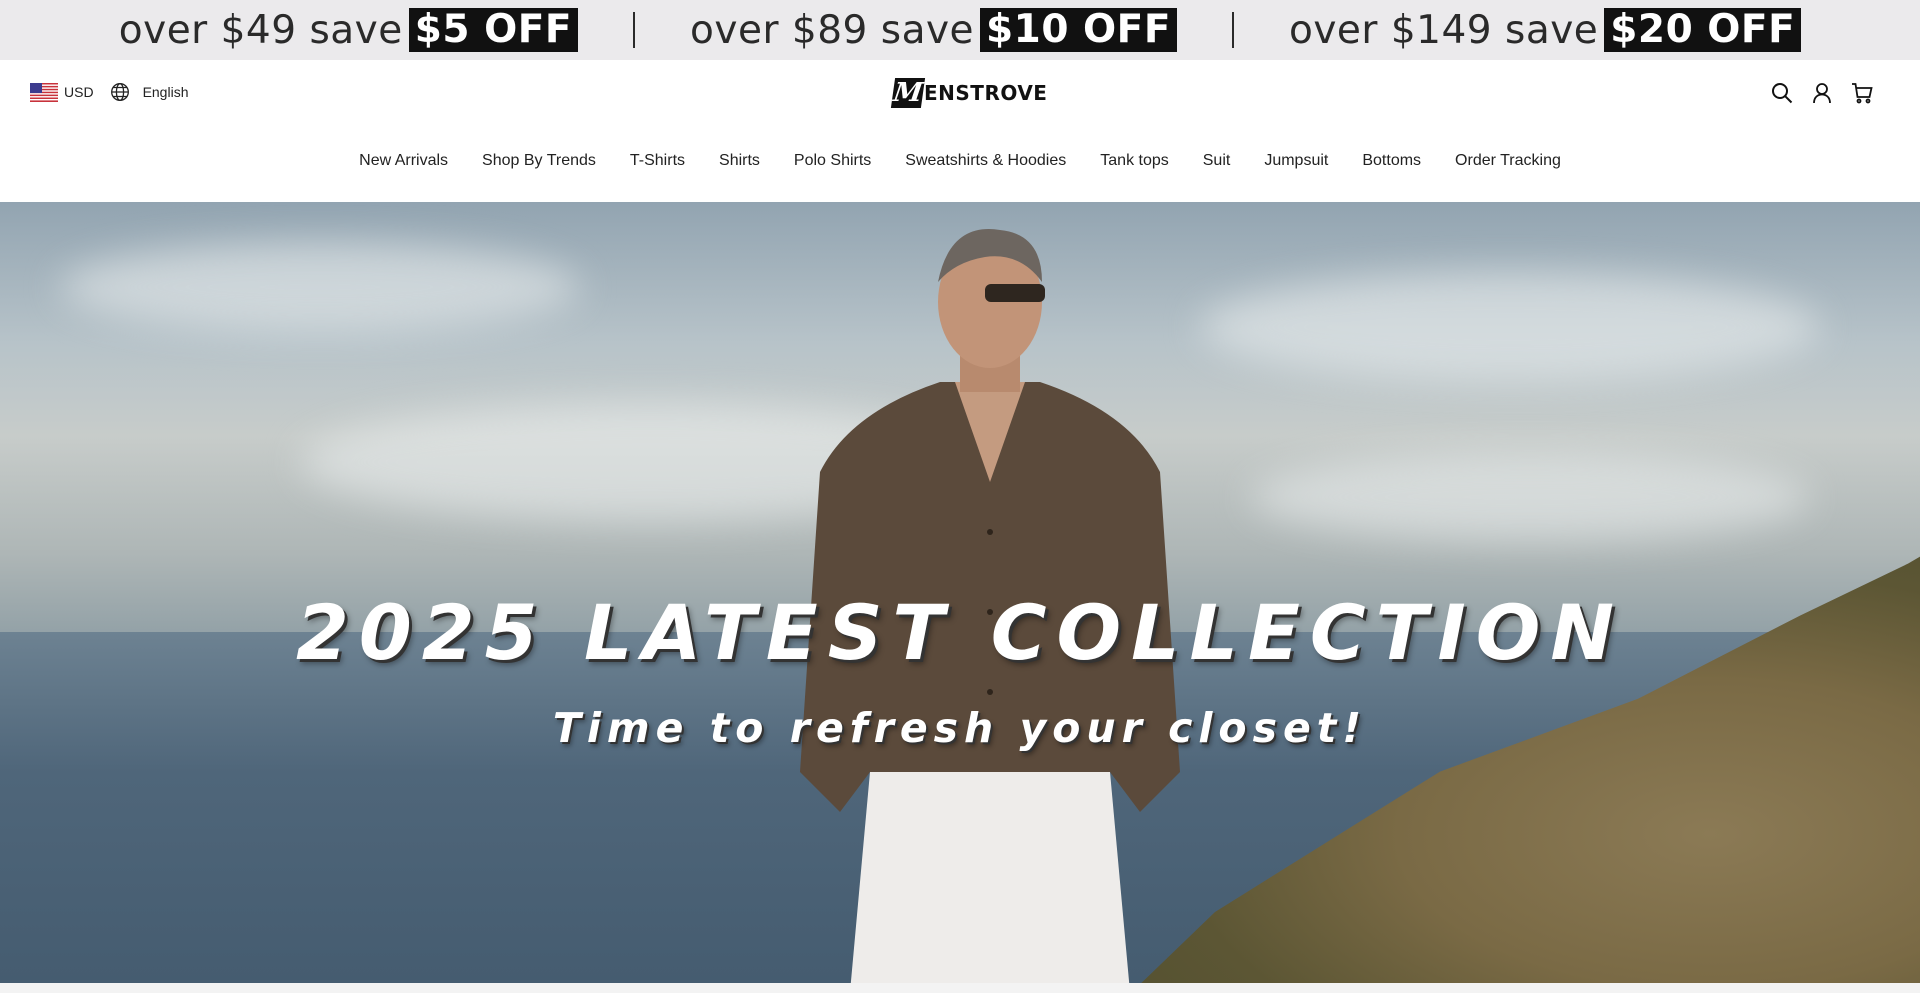  I want to click on promo-text: over $49 save, so click(260, 30).